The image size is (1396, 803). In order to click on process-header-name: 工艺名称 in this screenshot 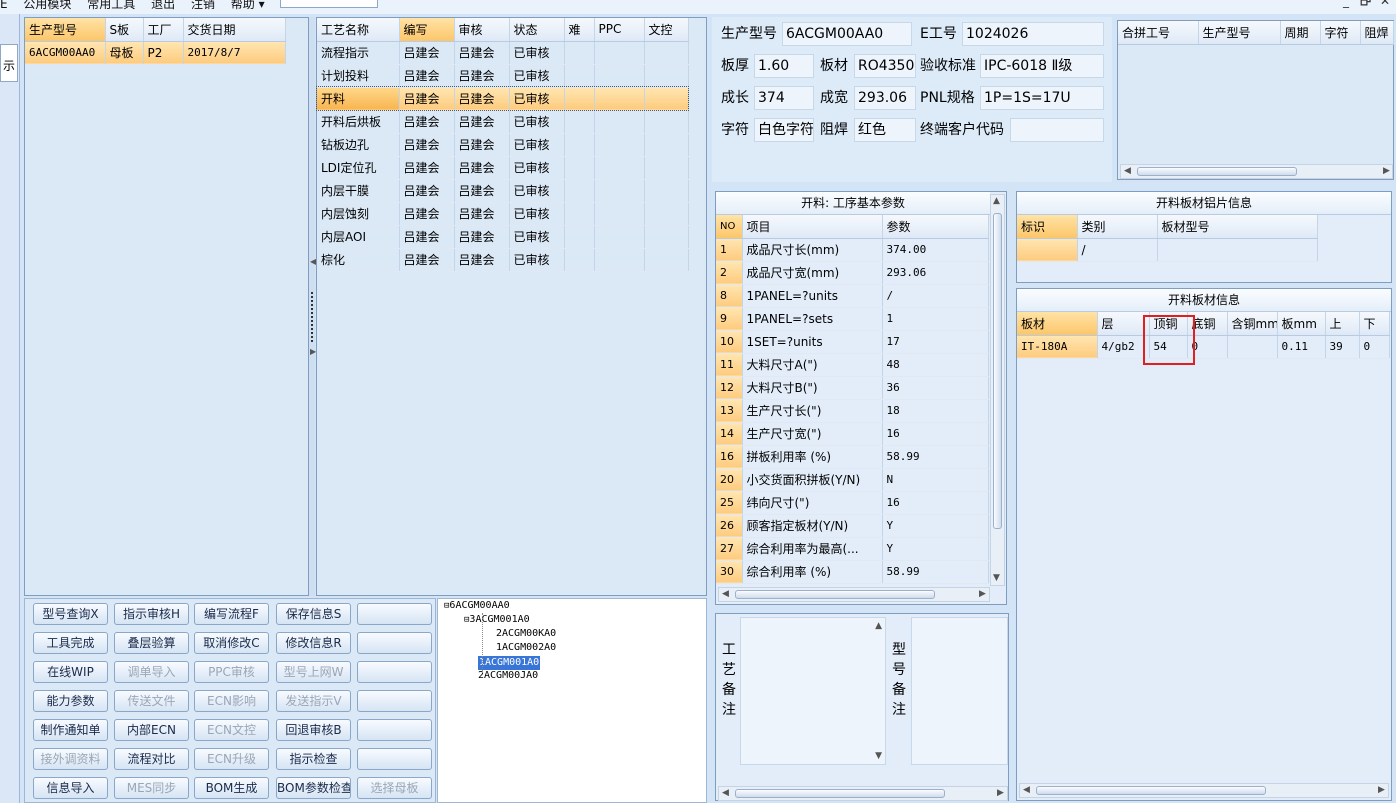, I will do `click(358, 30)`.